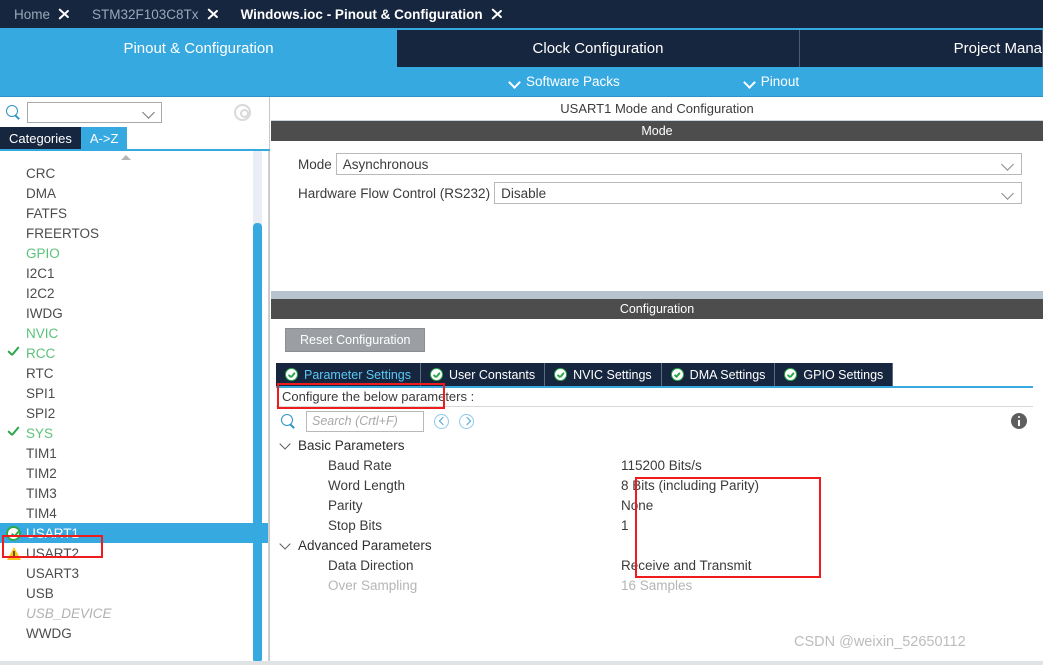 This screenshot has height=665, width=1043. What do you see at coordinates (662, 465) in the screenshot?
I see `param-row: Baud Rate 115200 Bits/s` at bounding box center [662, 465].